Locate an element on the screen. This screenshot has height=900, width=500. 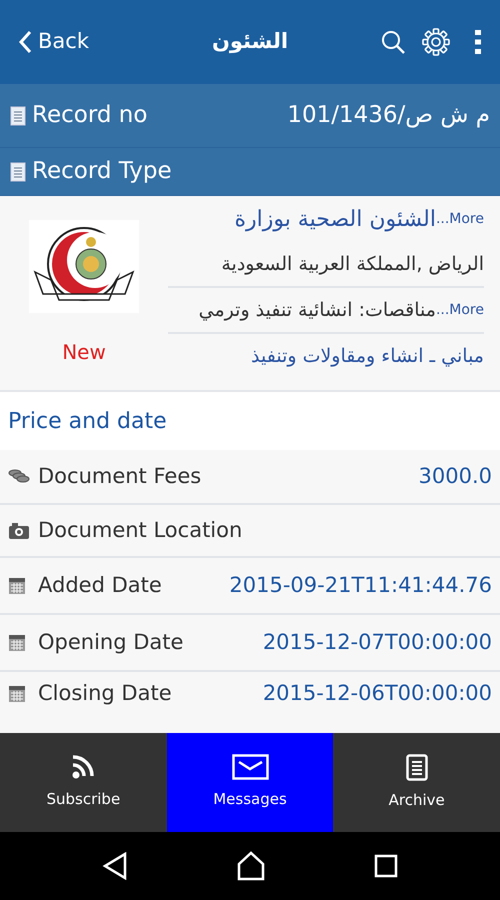
search-button is located at coordinates (393, 42).